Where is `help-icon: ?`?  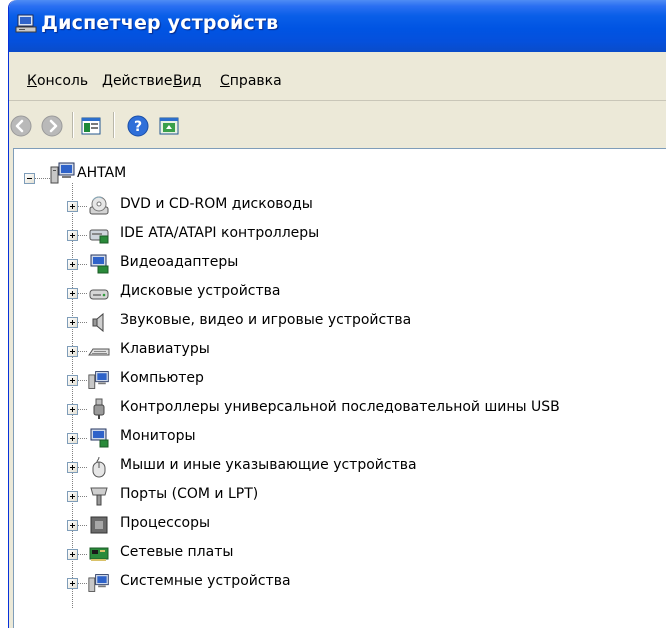
help-icon: ? is located at coordinates (138, 126).